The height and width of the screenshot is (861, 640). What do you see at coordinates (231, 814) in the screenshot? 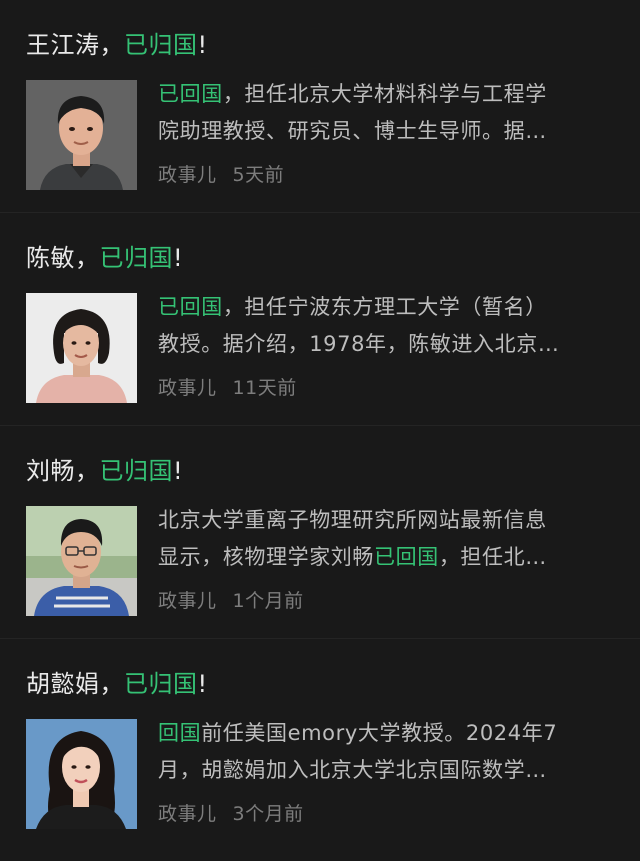
I see `article-meta: 政事儿 3个月前` at bounding box center [231, 814].